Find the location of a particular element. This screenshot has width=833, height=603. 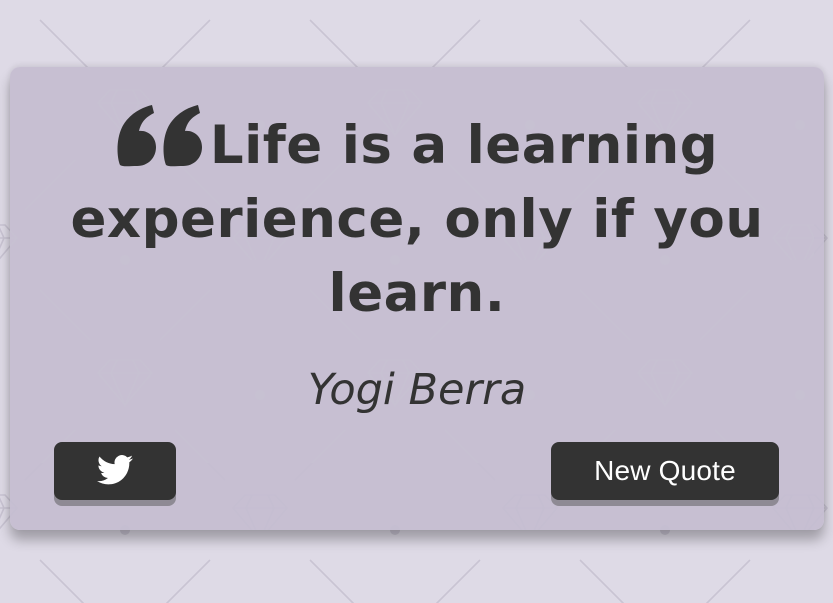

quote-author: Yogi Berra is located at coordinates (417, 390).